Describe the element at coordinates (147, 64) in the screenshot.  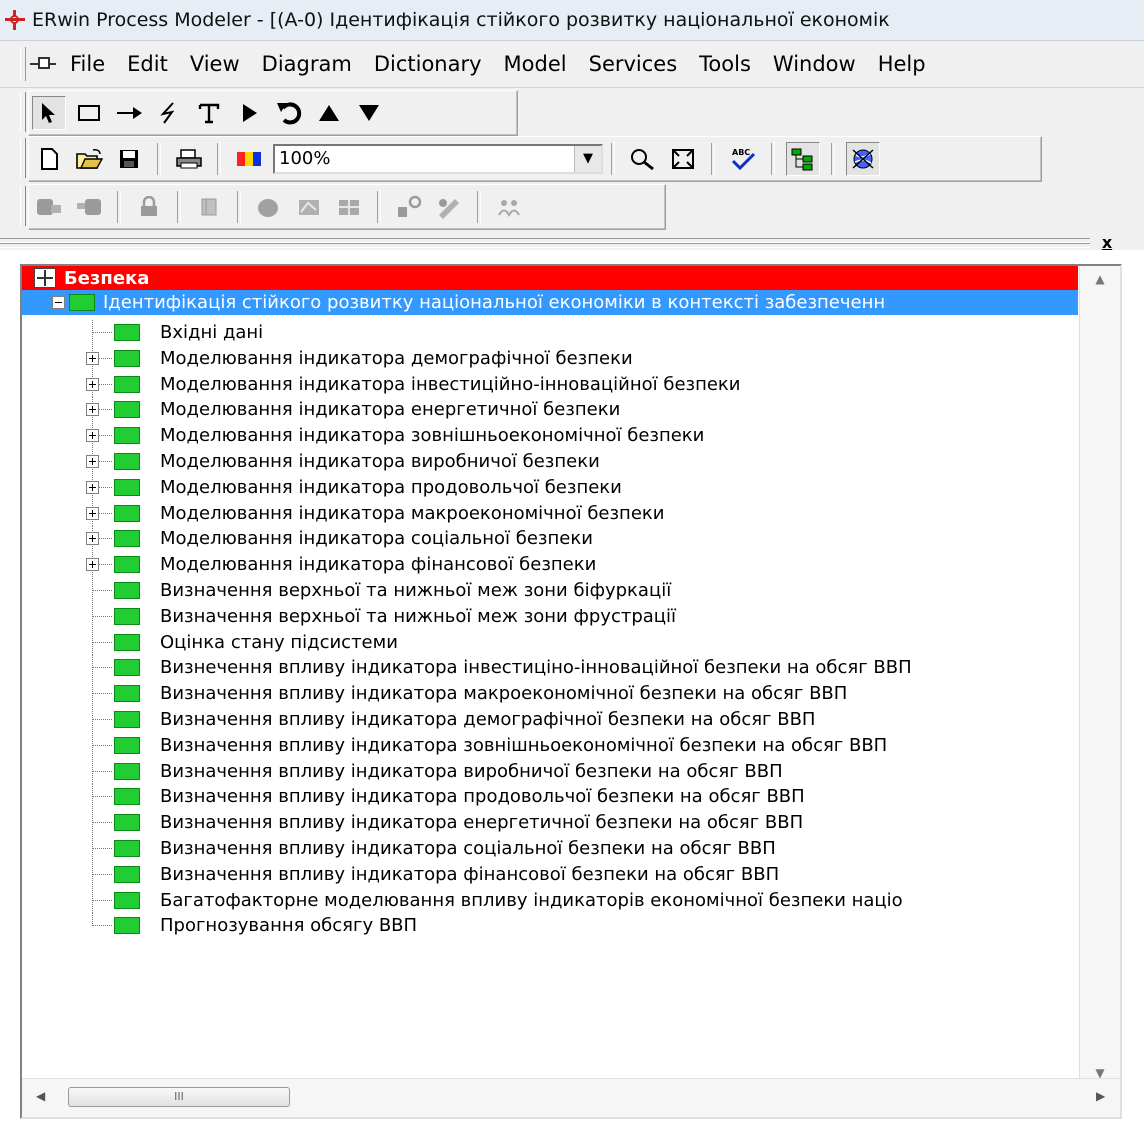
I see `menu-edit: Edit` at that location.